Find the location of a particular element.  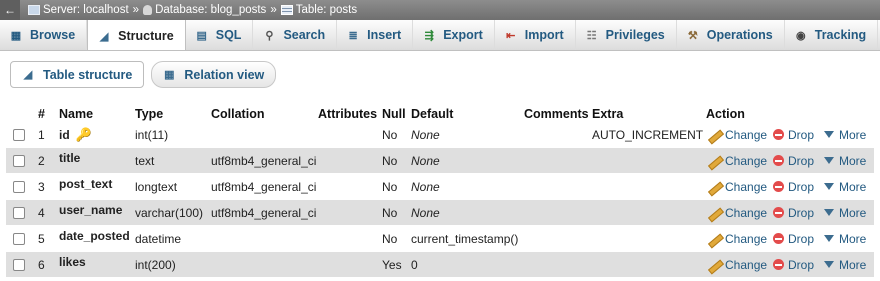

breadcrumb-server: Server: localhost is located at coordinates (86, 10).